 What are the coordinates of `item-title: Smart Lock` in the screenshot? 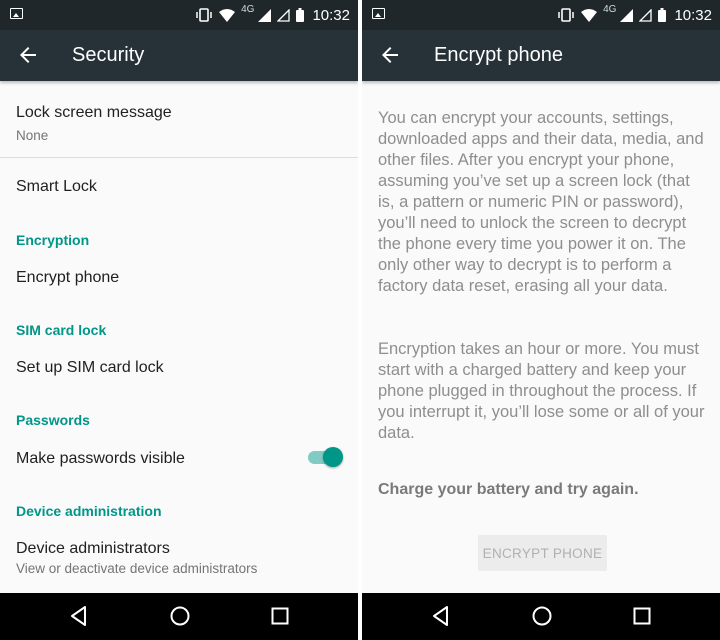 It's located at (56, 186).